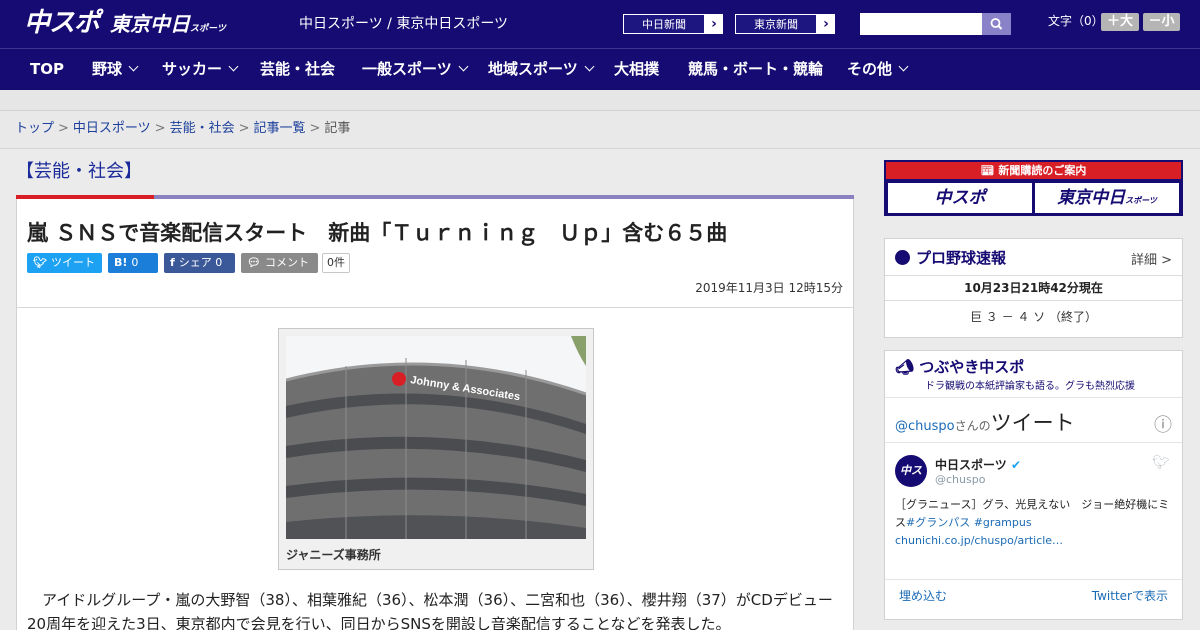  What do you see at coordinates (121, 262) in the screenshot?
I see `hatena-icon: B!` at bounding box center [121, 262].